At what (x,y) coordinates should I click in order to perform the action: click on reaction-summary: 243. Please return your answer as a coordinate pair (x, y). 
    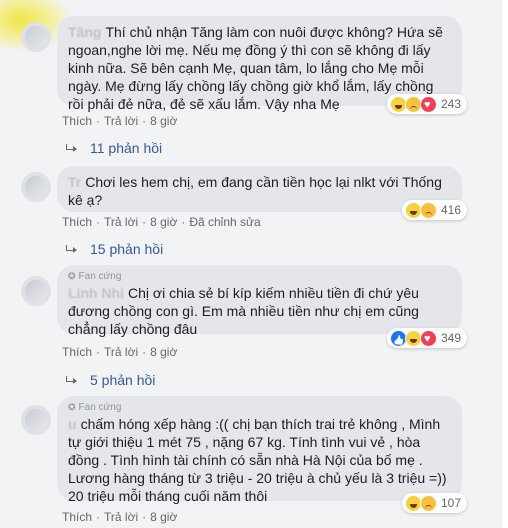
    Looking at the image, I should click on (426, 104).